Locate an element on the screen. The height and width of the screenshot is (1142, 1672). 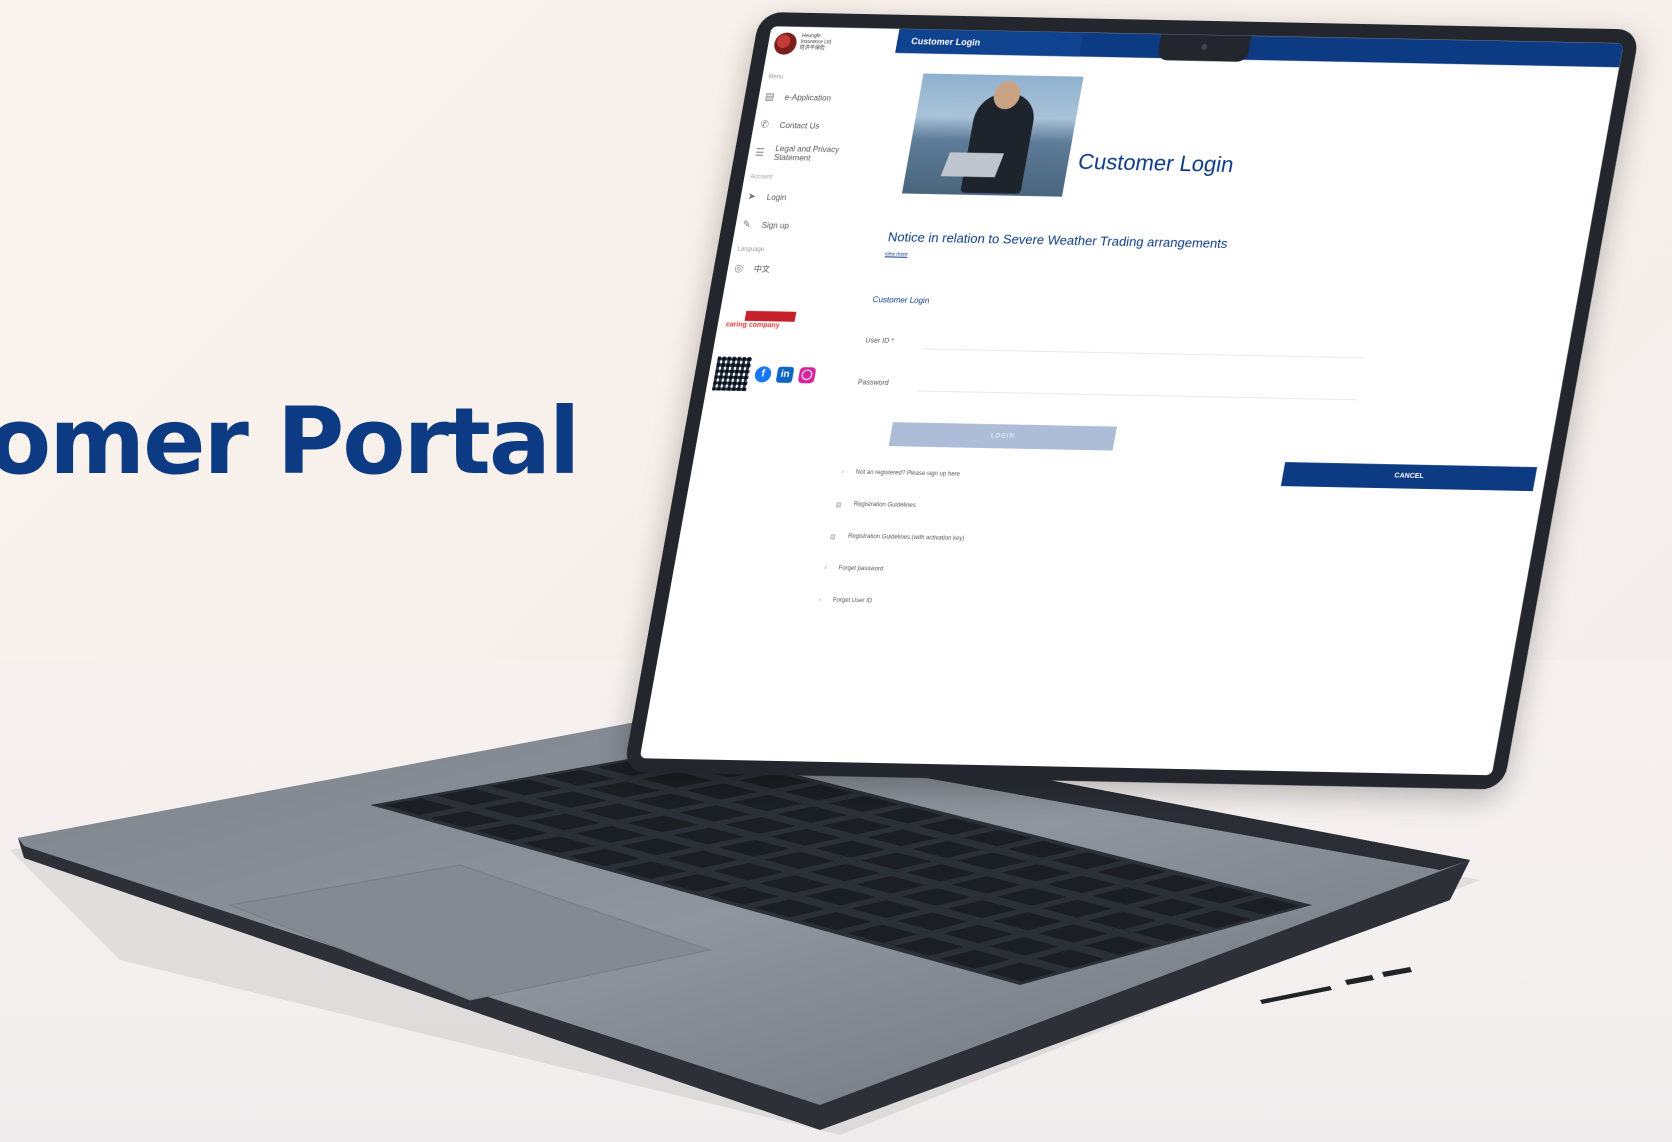
registration-guidelines-label: Registration Guidelines is located at coordinates (885, 505).